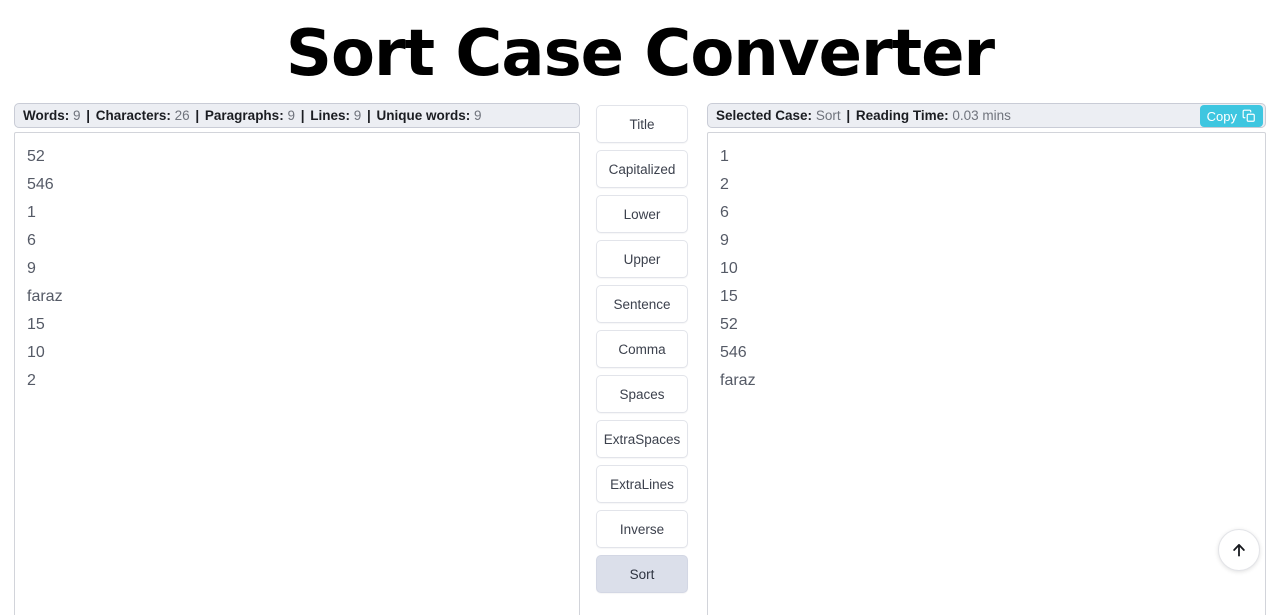 This screenshot has height=615, width=1280. I want to click on case-button-sort: Sort, so click(642, 574).